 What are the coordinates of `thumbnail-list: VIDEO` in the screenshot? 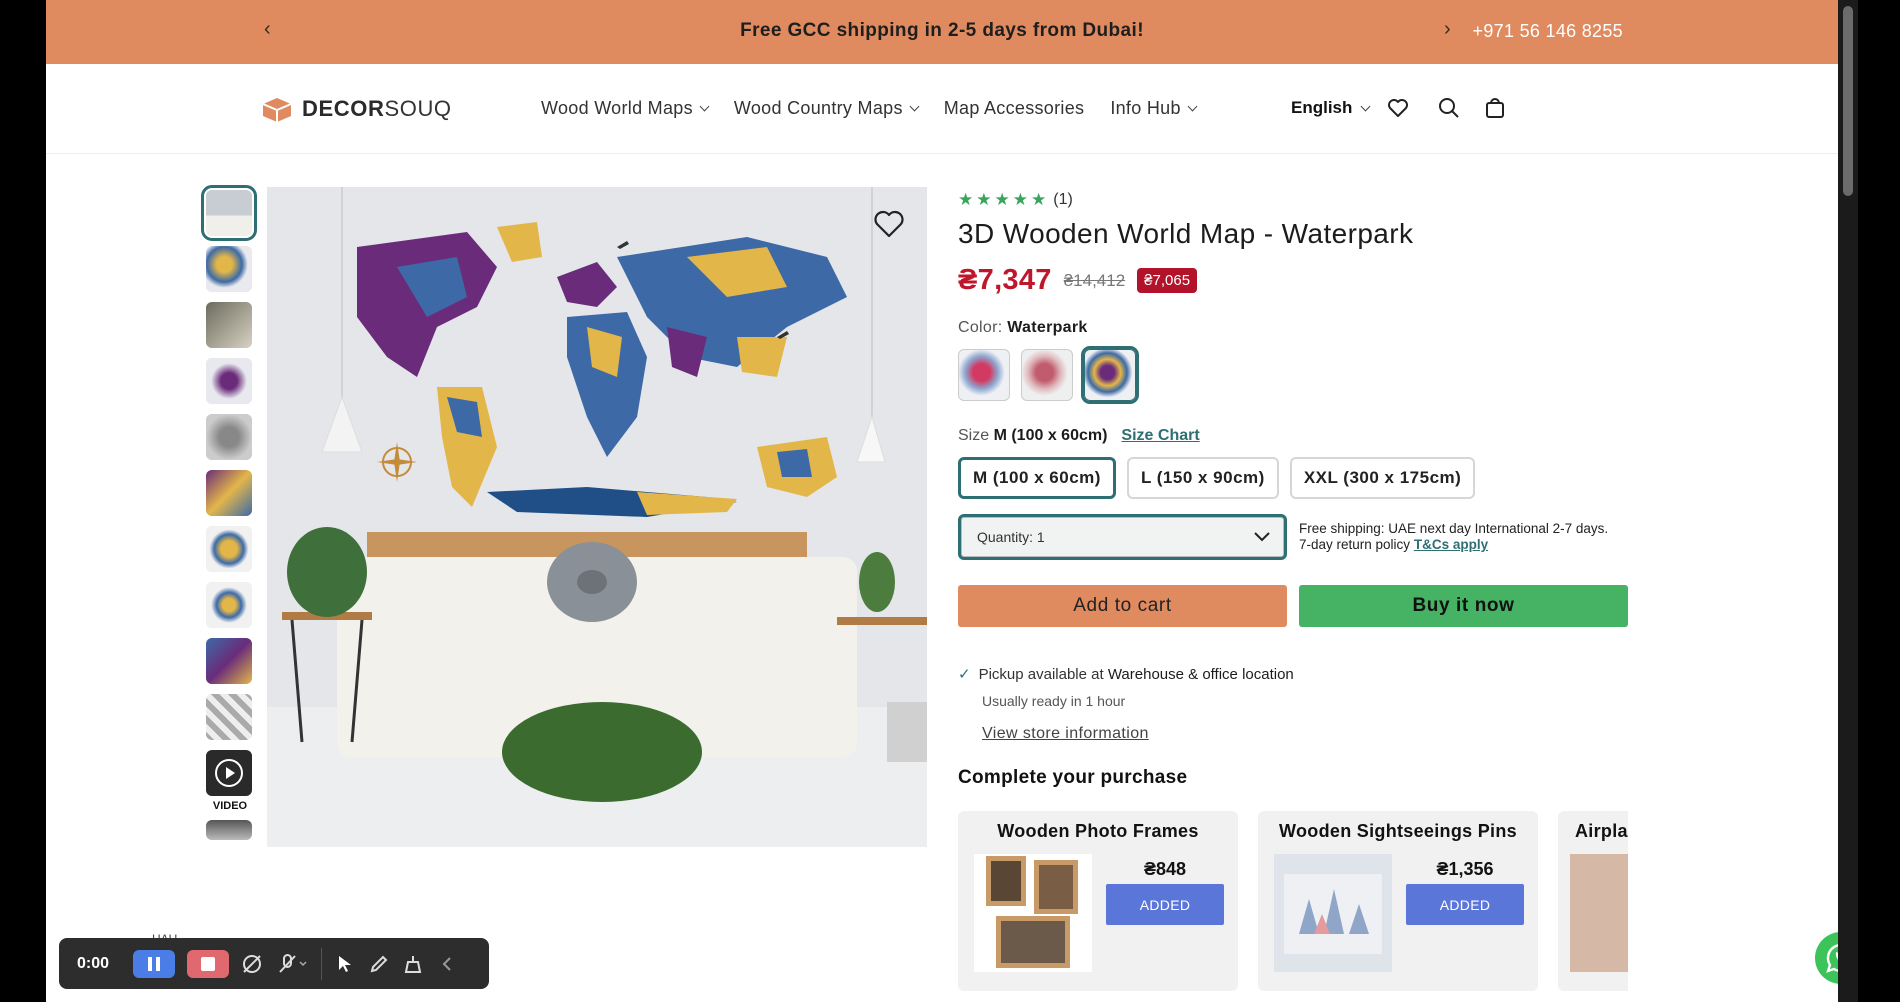 It's located at (229, 517).